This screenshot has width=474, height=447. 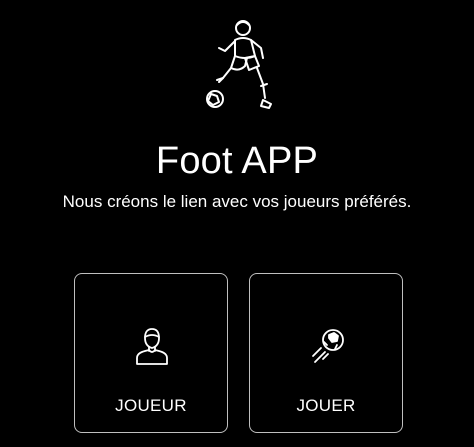 What do you see at coordinates (326, 405) in the screenshot?
I see `jouer-label: JOUER` at bounding box center [326, 405].